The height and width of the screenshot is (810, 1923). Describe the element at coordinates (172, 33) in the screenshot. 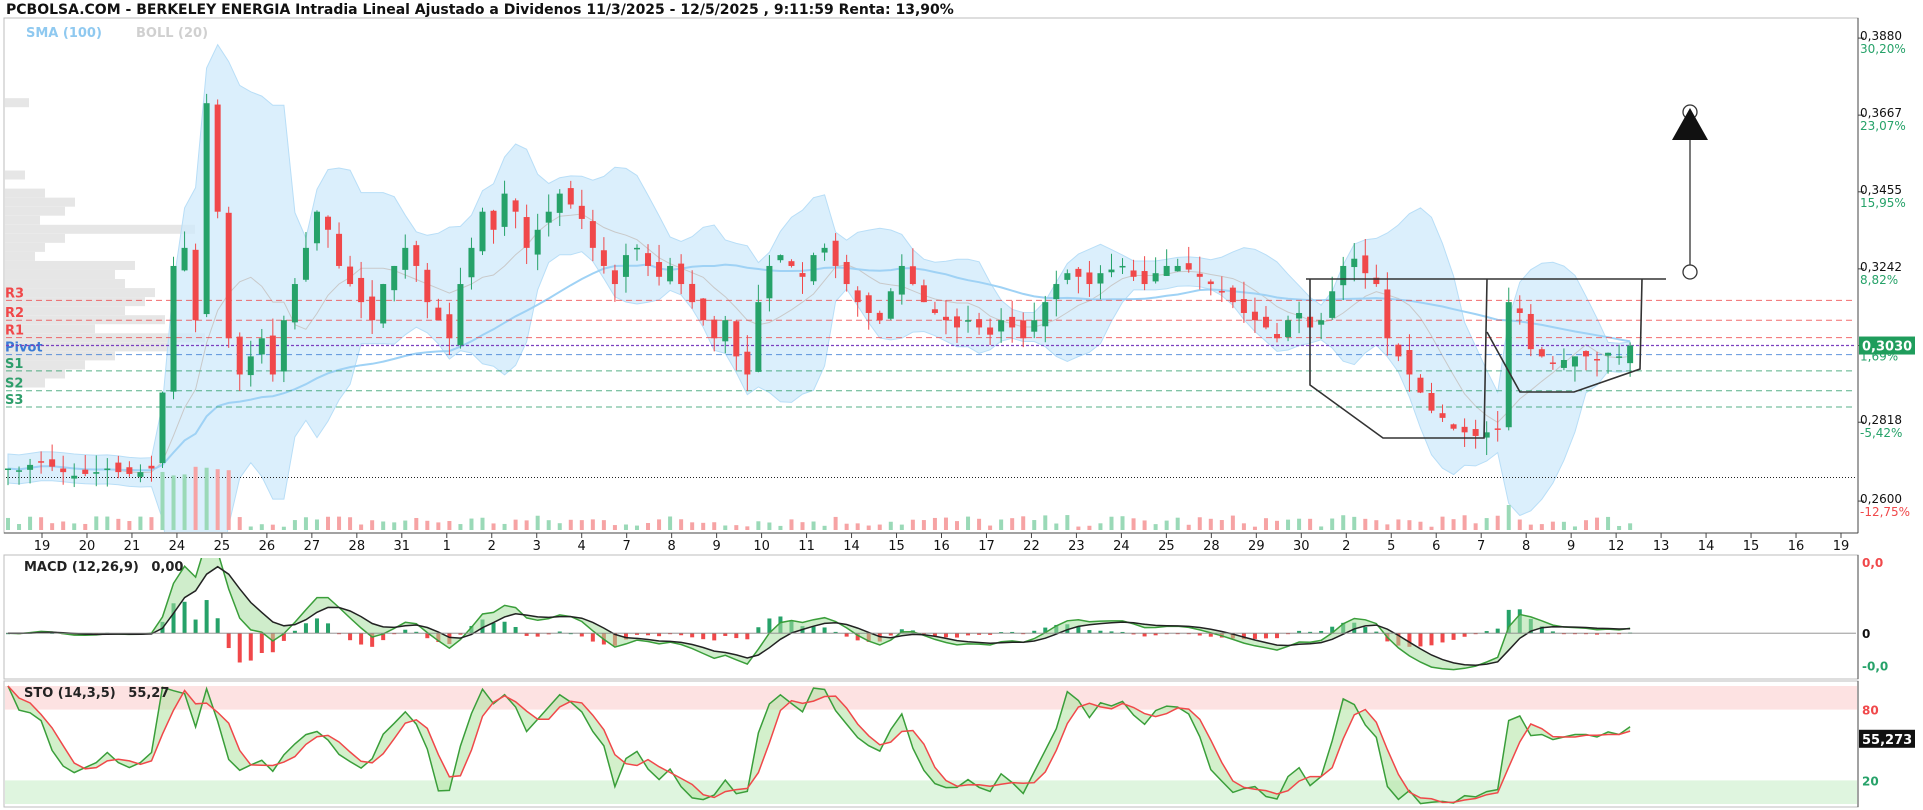

I see `boll-legend: BOLL (20)` at that location.